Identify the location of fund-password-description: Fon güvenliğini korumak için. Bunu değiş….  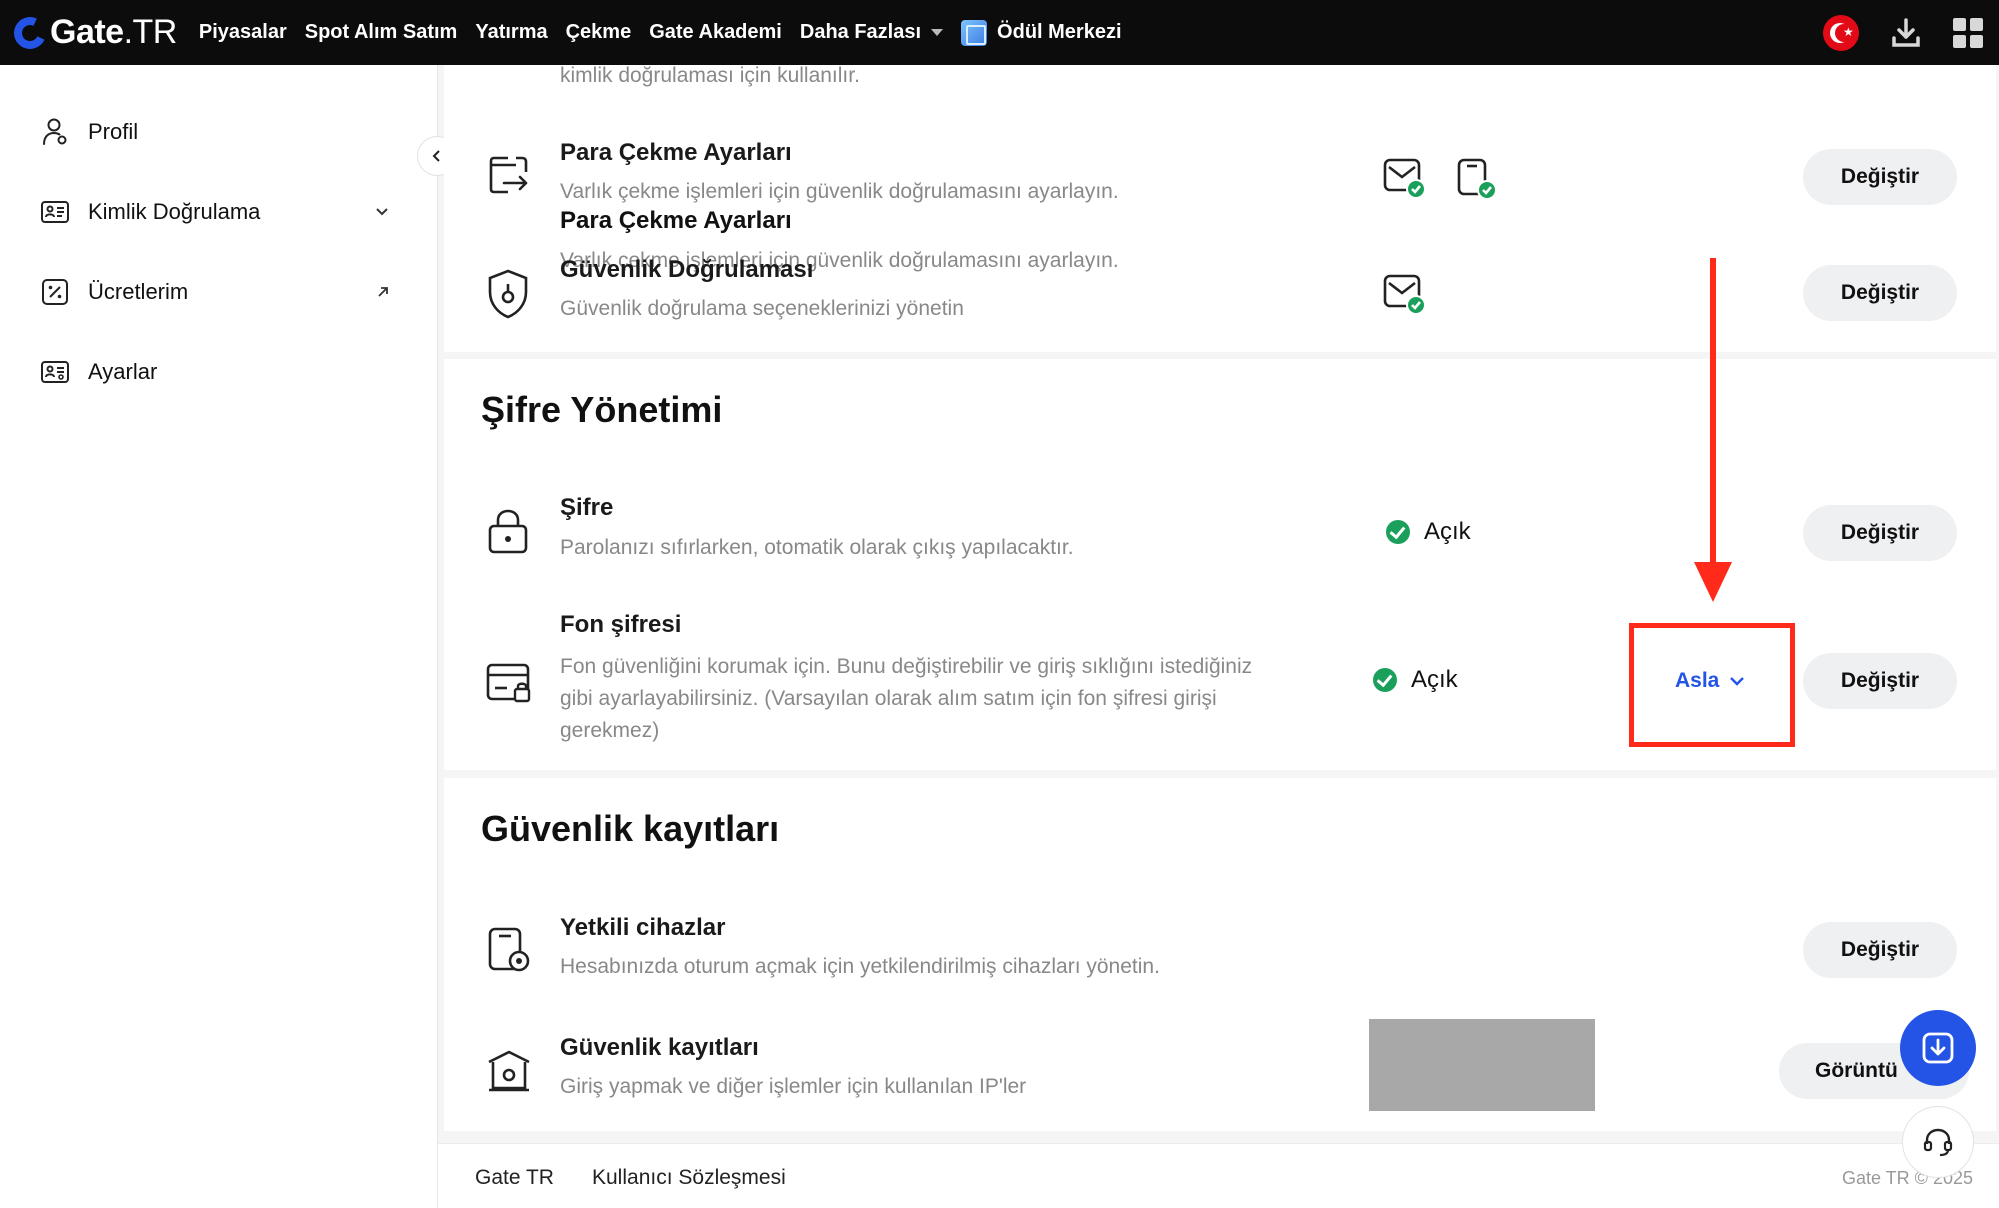
(906, 698).